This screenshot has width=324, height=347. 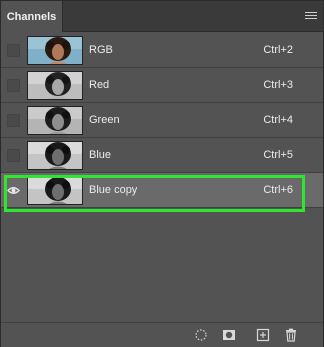 I want to click on channel-row-blue: Blue Ctrl+5, so click(x=162, y=155).